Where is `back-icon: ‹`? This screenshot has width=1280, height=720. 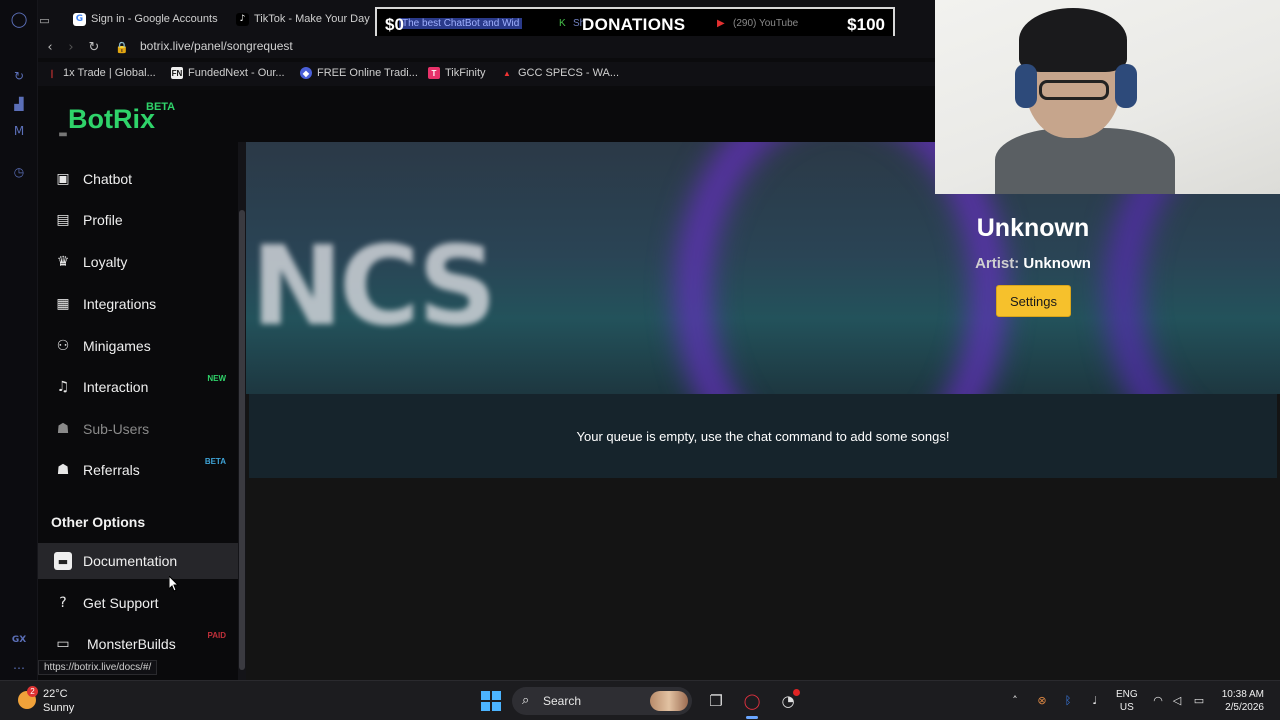
back-icon: ‹ is located at coordinates (50, 47).